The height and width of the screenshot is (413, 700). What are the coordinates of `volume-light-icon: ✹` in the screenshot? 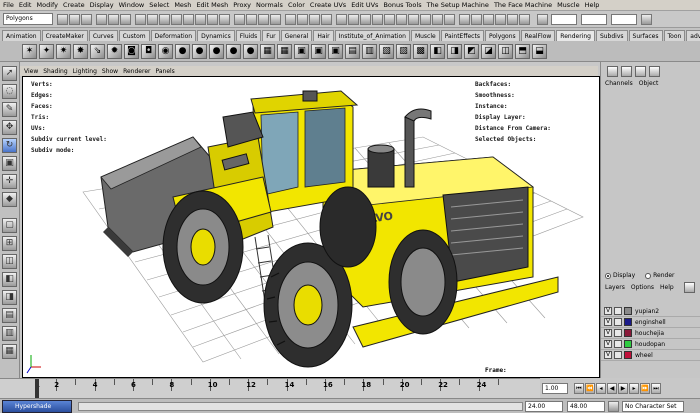 It's located at (114, 51).